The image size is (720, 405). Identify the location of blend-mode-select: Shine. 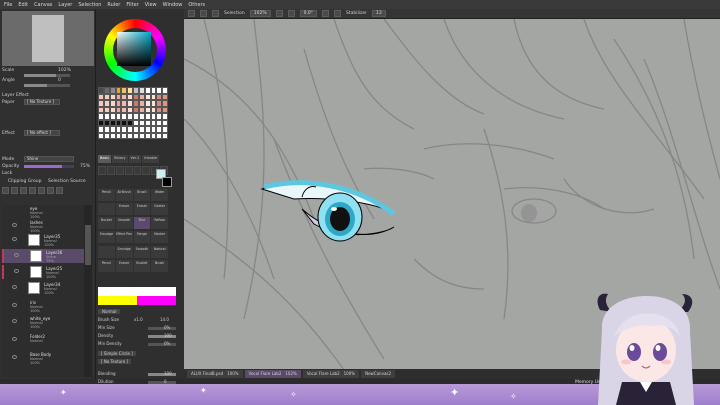
(49, 159).